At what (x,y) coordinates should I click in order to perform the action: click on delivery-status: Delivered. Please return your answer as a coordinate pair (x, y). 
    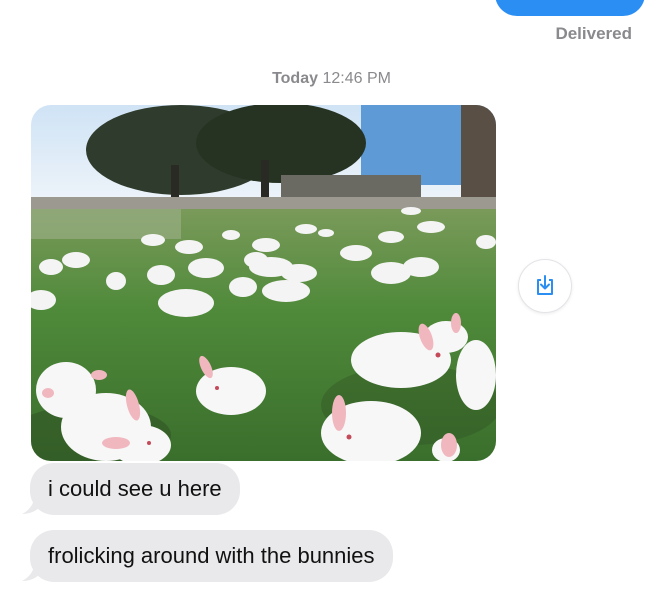
    Looking at the image, I should click on (593, 33).